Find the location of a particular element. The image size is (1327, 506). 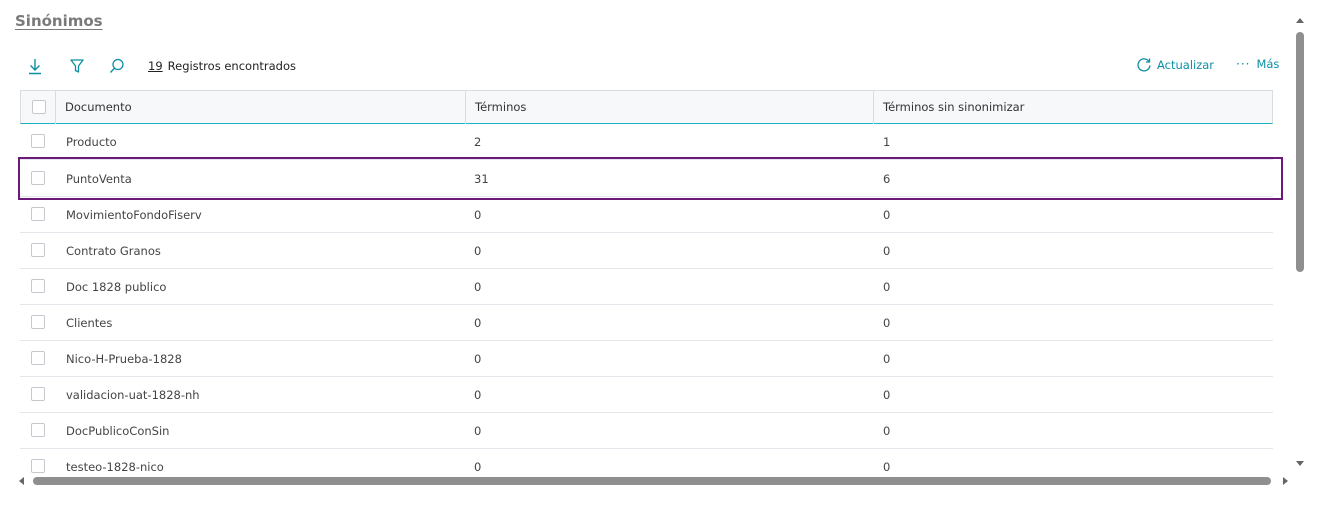

more-button: ··· Más is located at coordinates (1257, 64).